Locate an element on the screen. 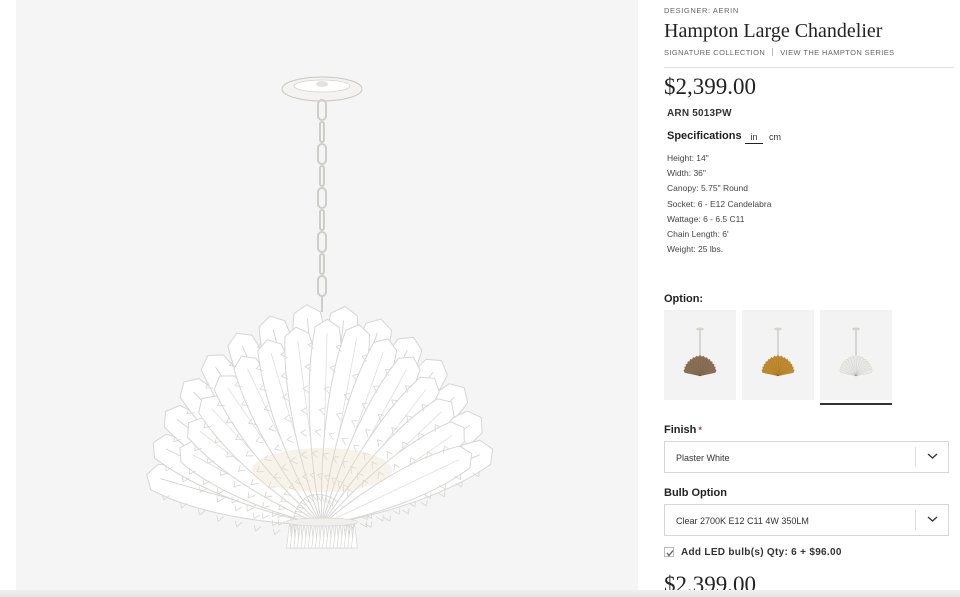 The image size is (960, 597). unit-toggle-in: in is located at coordinates (754, 138).